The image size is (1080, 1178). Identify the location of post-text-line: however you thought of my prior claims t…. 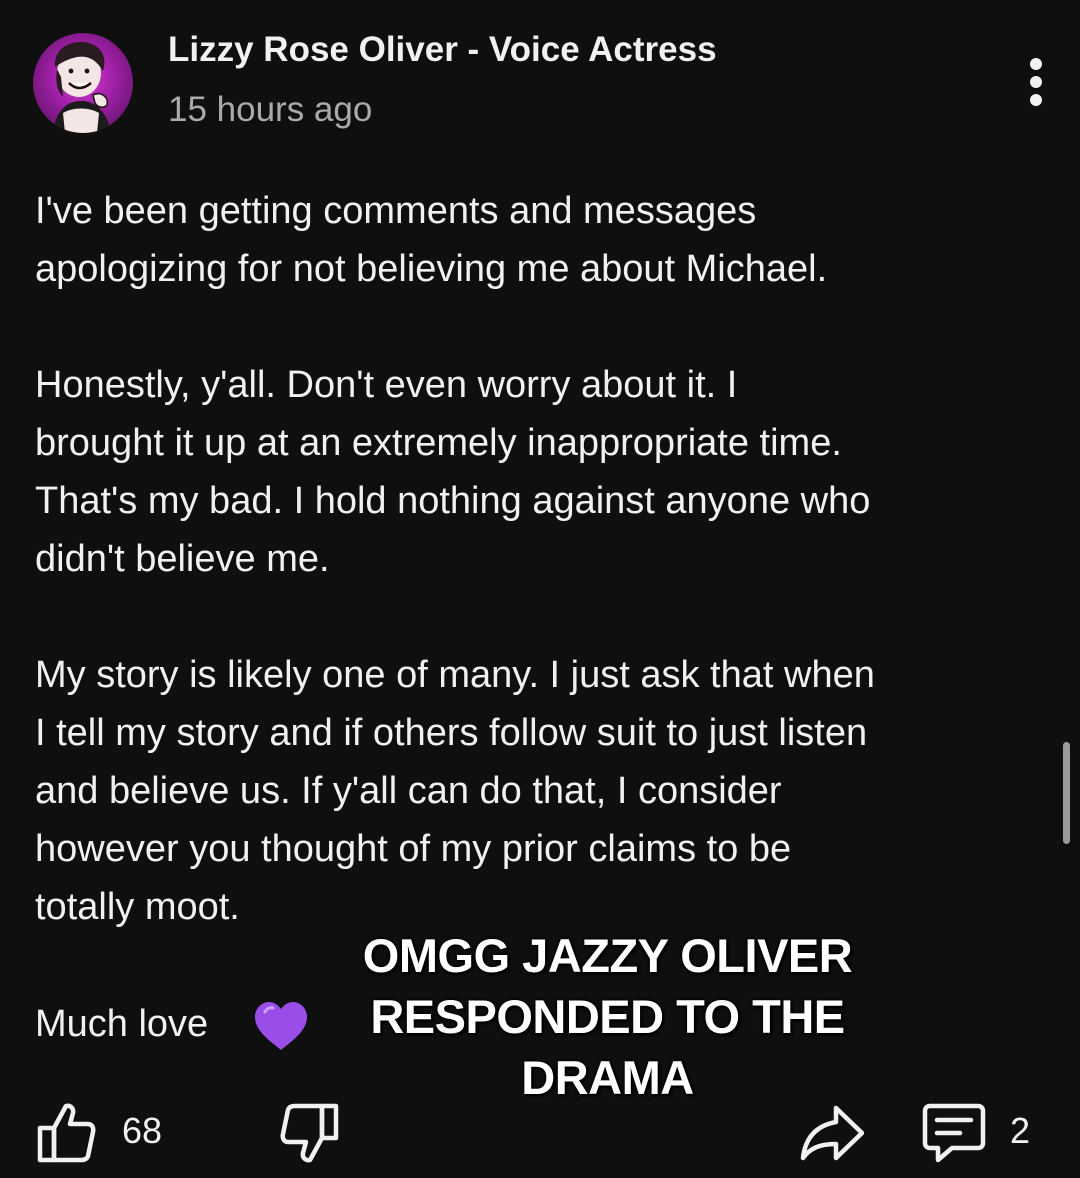
(413, 849).